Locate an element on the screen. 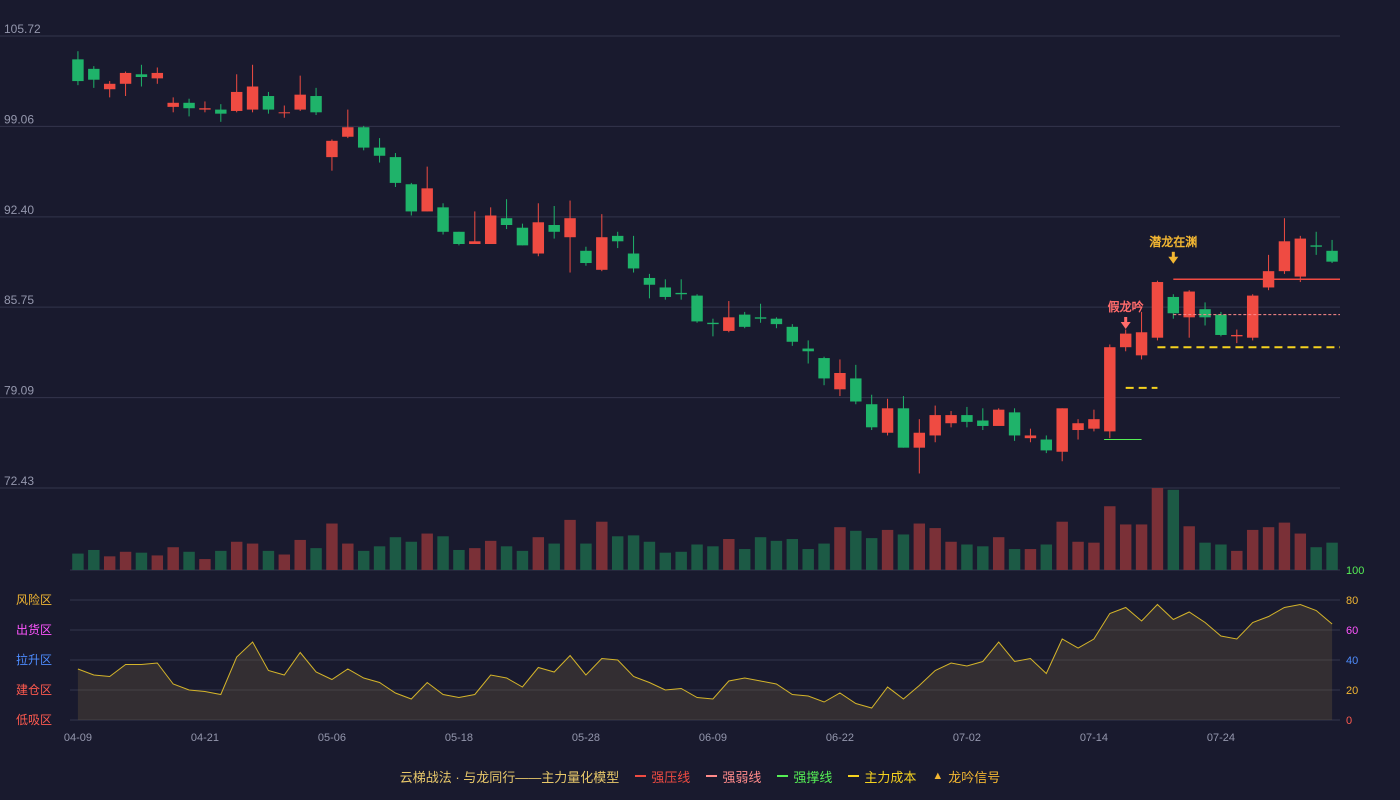 This screenshot has width=1400, height=800. date-tick-label: 06-09 is located at coordinates (713, 738).